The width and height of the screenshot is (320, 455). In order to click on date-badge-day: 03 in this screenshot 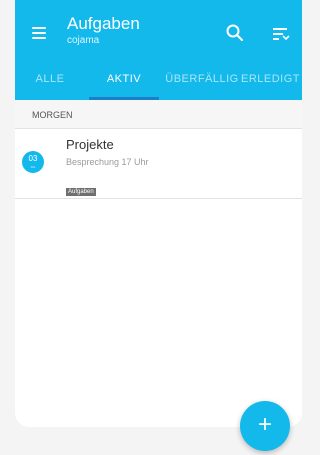, I will do `click(33, 158)`.